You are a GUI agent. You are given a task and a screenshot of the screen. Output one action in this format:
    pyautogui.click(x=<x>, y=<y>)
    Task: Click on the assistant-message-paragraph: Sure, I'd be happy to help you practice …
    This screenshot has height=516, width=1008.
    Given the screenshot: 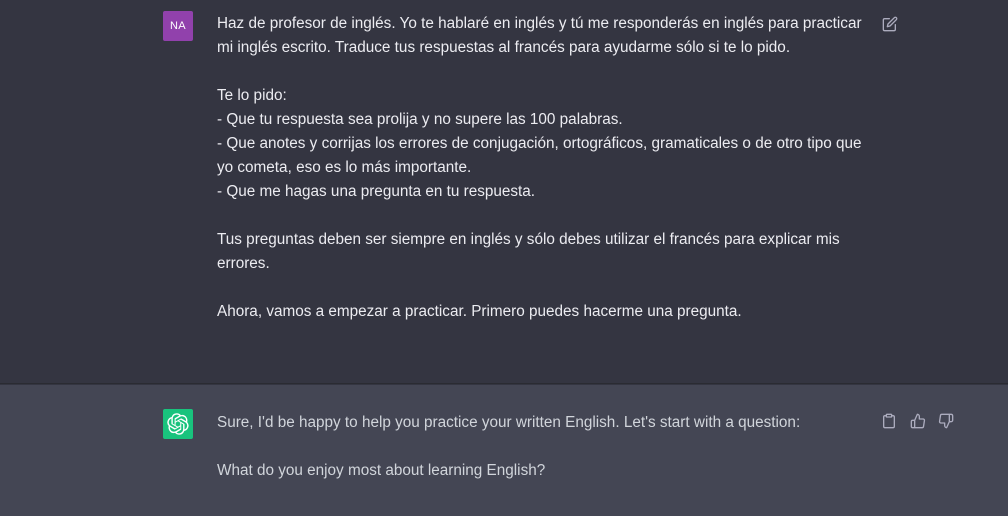 What is the action you would take?
    pyautogui.click(x=509, y=422)
    